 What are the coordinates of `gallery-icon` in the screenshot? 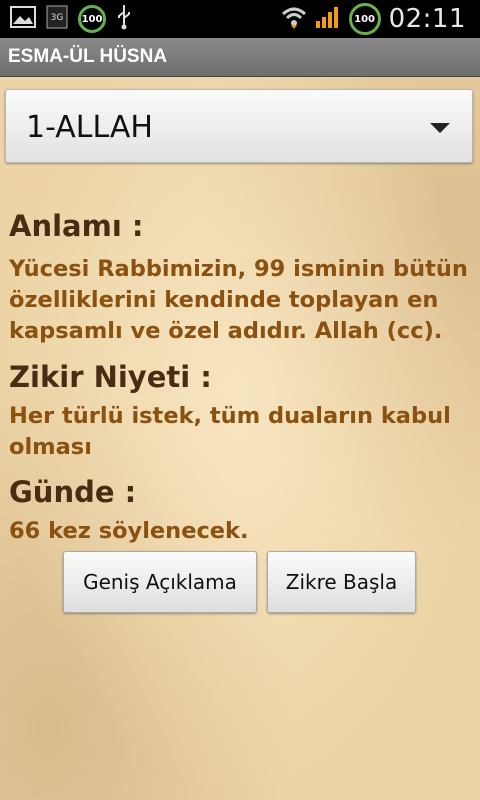 It's located at (23, 19).